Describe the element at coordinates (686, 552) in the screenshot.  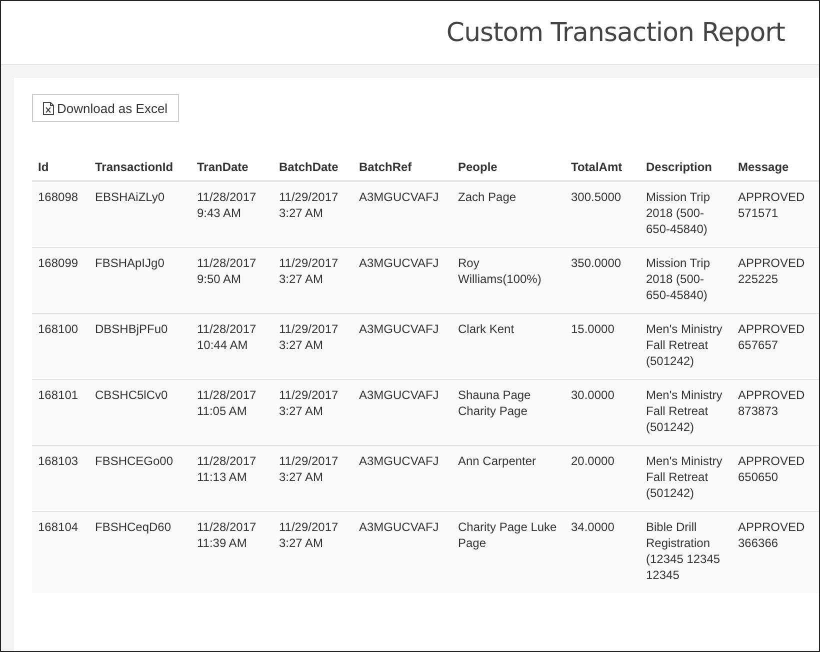
I see `table-cell: Bible Drill Registration (12345 12345 12345` at that location.